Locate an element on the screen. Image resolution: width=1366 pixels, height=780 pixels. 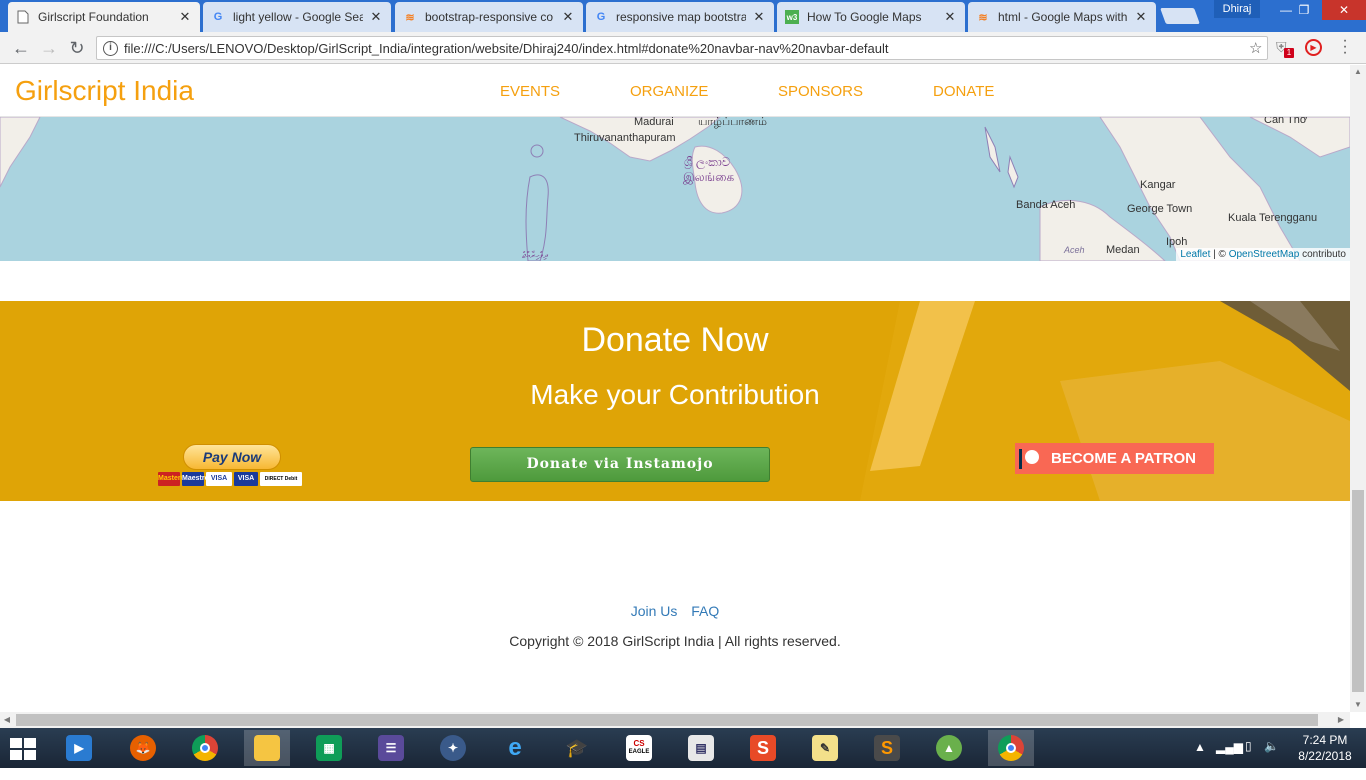
footer-join-us-link: Join Us is located at coordinates (654, 611).